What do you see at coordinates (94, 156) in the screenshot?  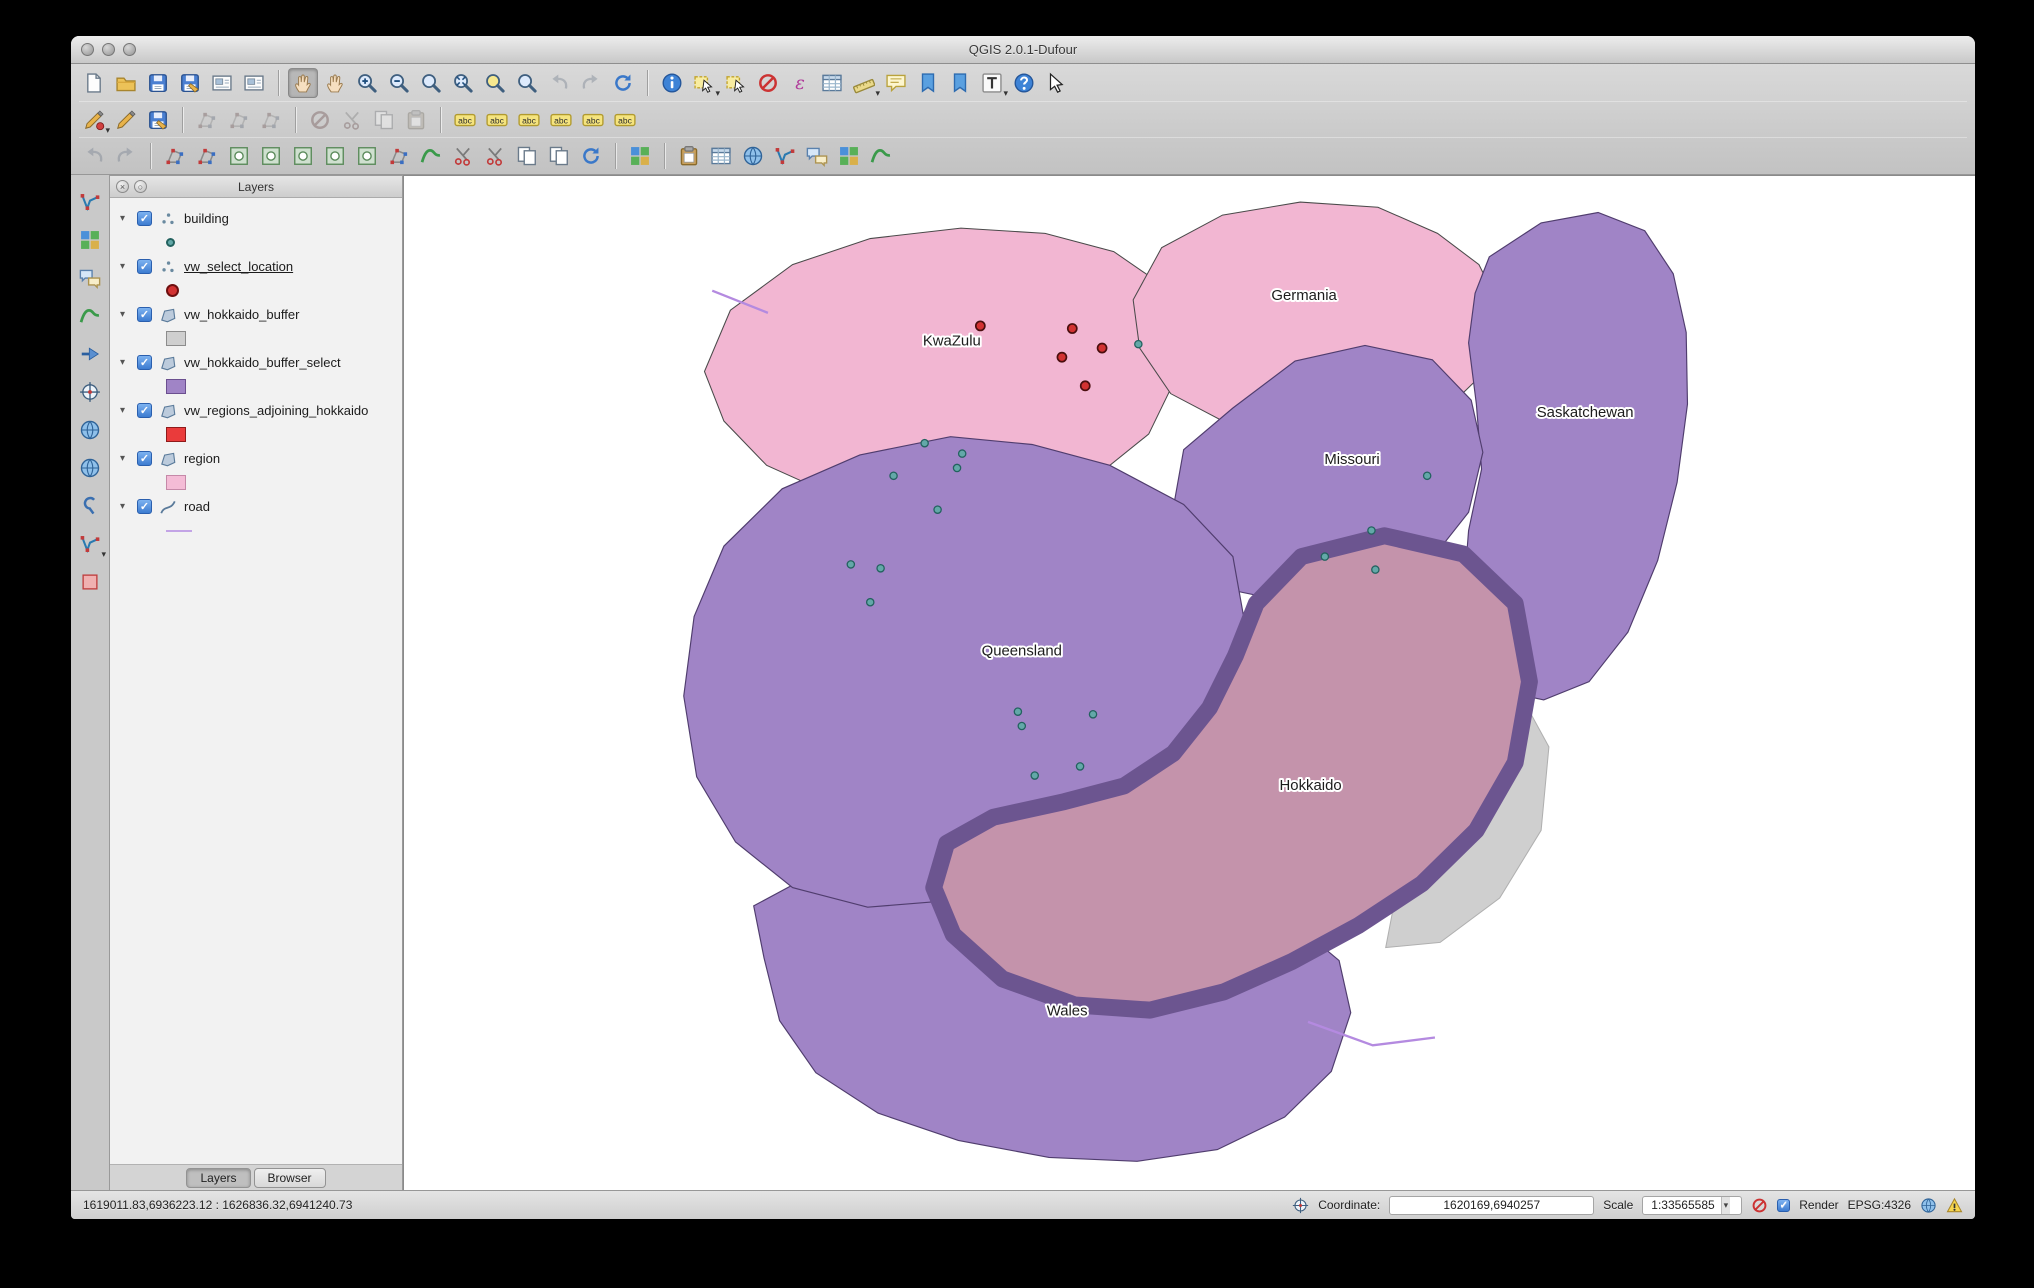 I see `undo-button` at bounding box center [94, 156].